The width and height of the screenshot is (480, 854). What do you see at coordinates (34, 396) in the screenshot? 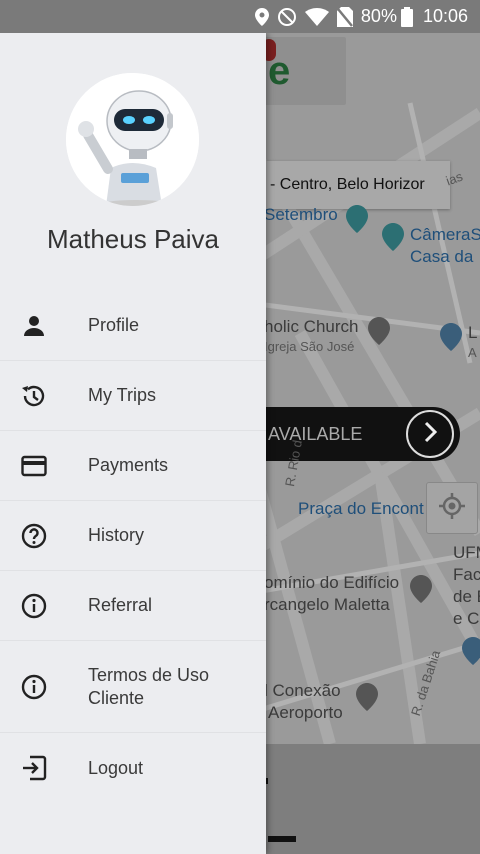
I see `history-clock-icon` at bounding box center [34, 396].